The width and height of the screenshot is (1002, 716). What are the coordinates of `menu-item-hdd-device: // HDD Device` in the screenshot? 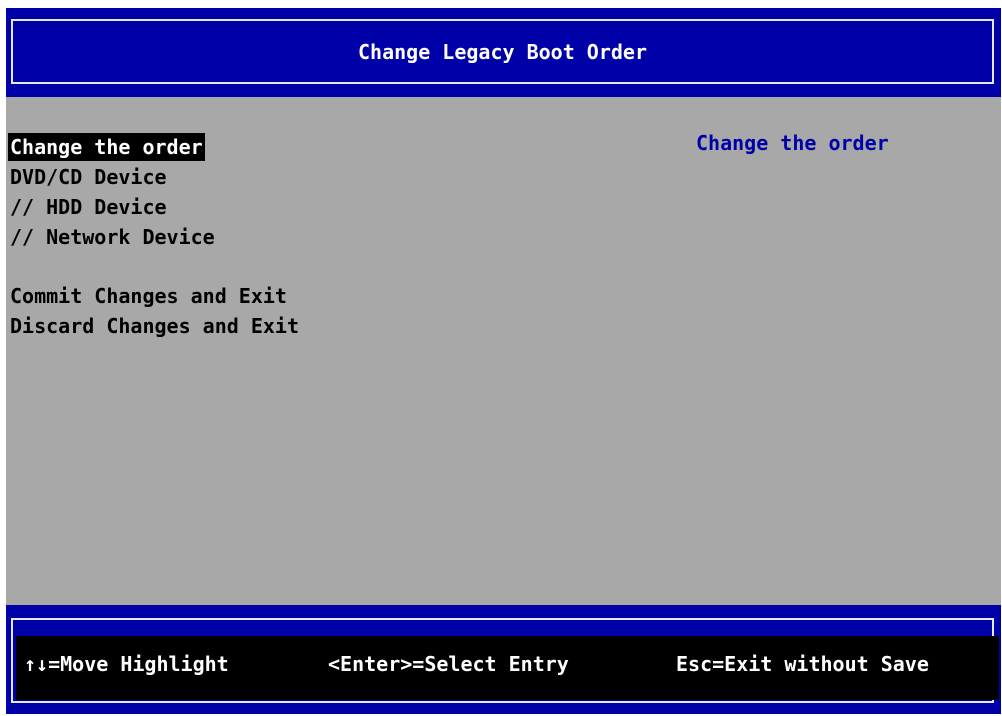 It's located at (88, 207).